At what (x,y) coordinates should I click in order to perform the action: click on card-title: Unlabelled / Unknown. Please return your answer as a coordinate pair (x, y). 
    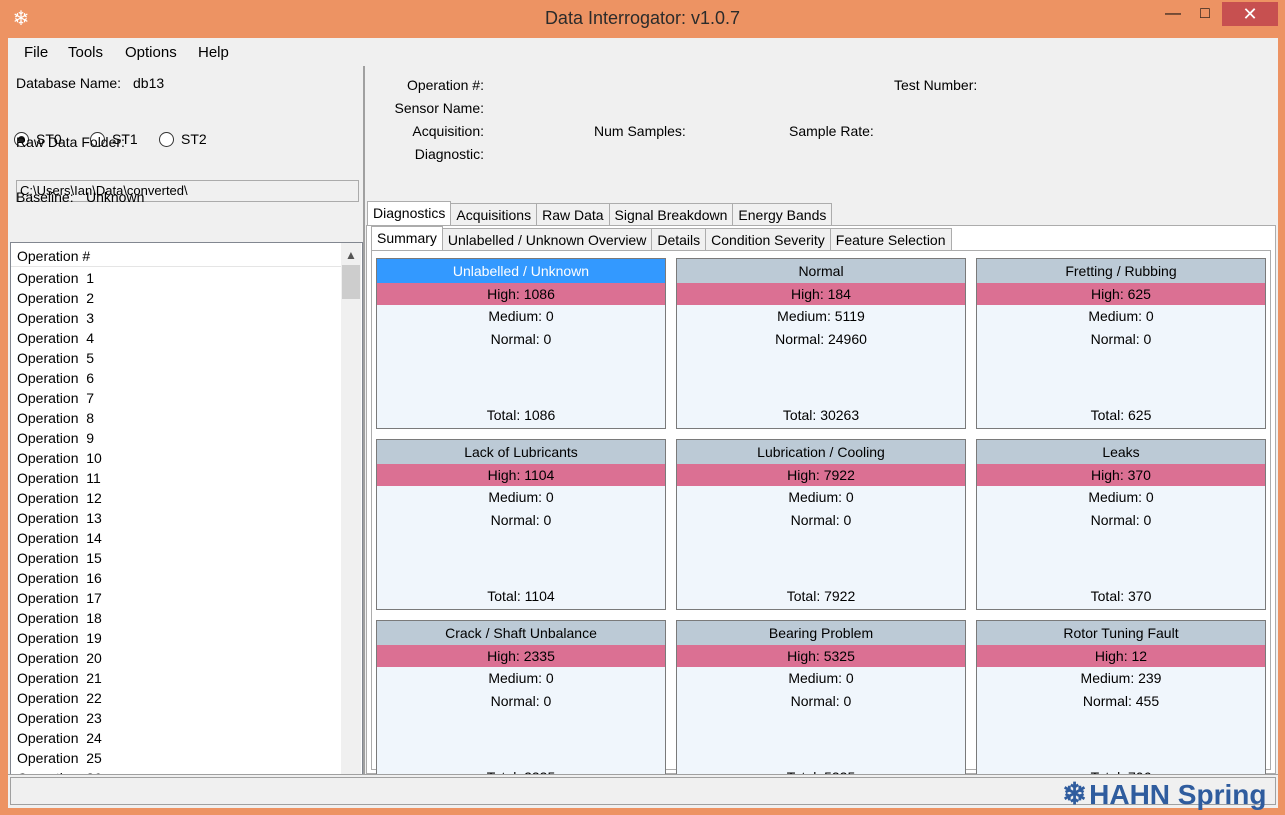
    Looking at the image, I should click on (521, 271).